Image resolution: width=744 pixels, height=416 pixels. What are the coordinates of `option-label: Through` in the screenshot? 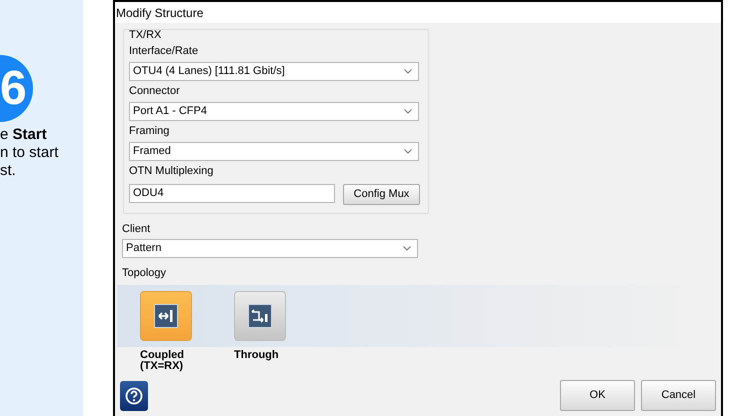 It's located at (257, 356).